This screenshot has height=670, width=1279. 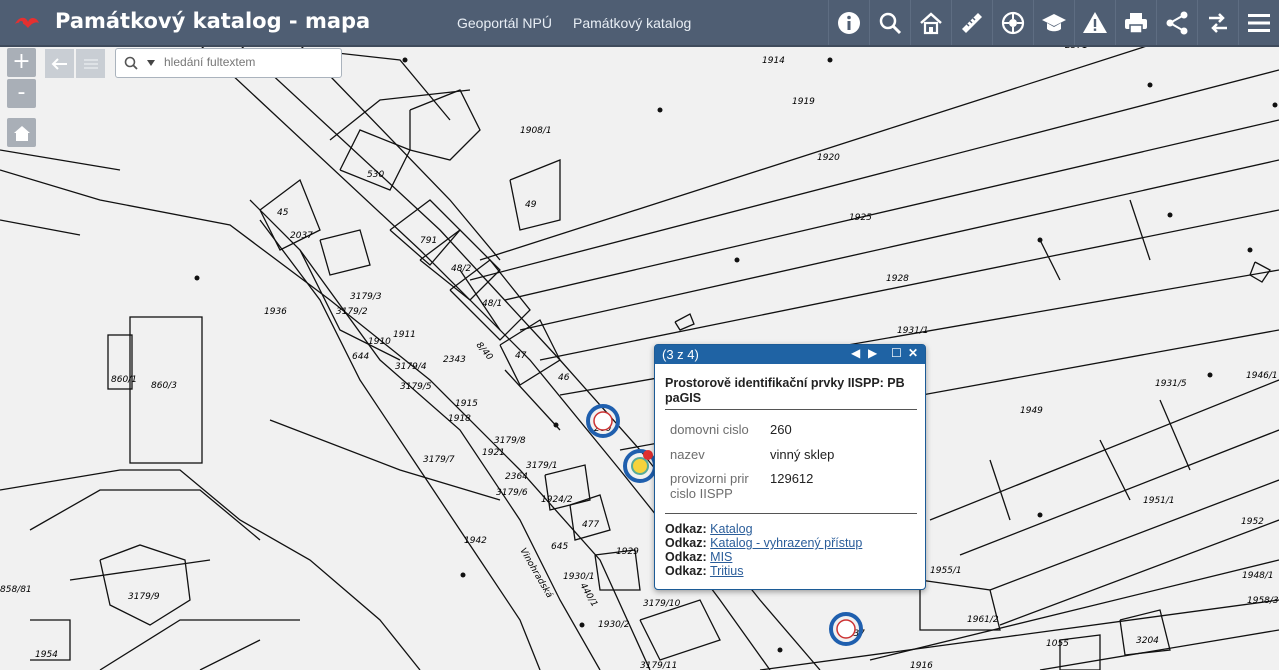 I want to click on next-extent-button, so click(x=90, y=63).